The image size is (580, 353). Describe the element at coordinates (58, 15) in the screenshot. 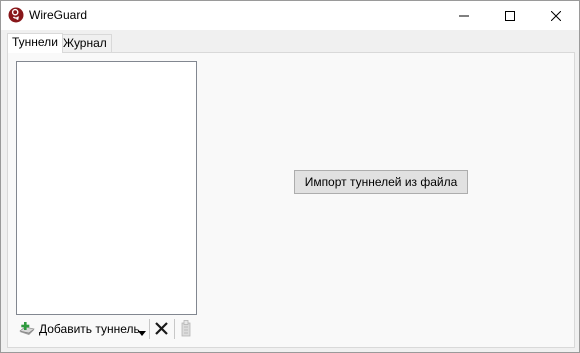

I see `window-title: WireGuard` at that location.